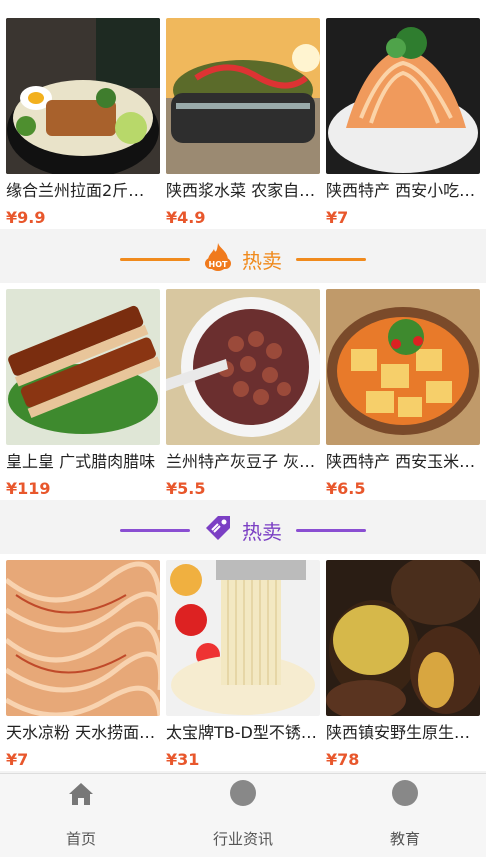 Image resolution: width=486 pixels, height=857 pixels. I want to click on product-title: 天水凉粉 天水捞面 呱呱, so click(83, 733).